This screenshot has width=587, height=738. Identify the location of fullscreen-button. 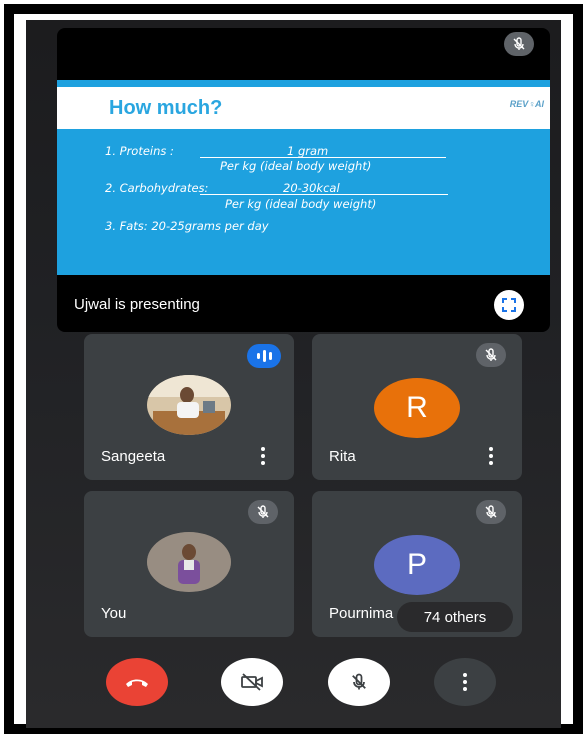
(509, 305).